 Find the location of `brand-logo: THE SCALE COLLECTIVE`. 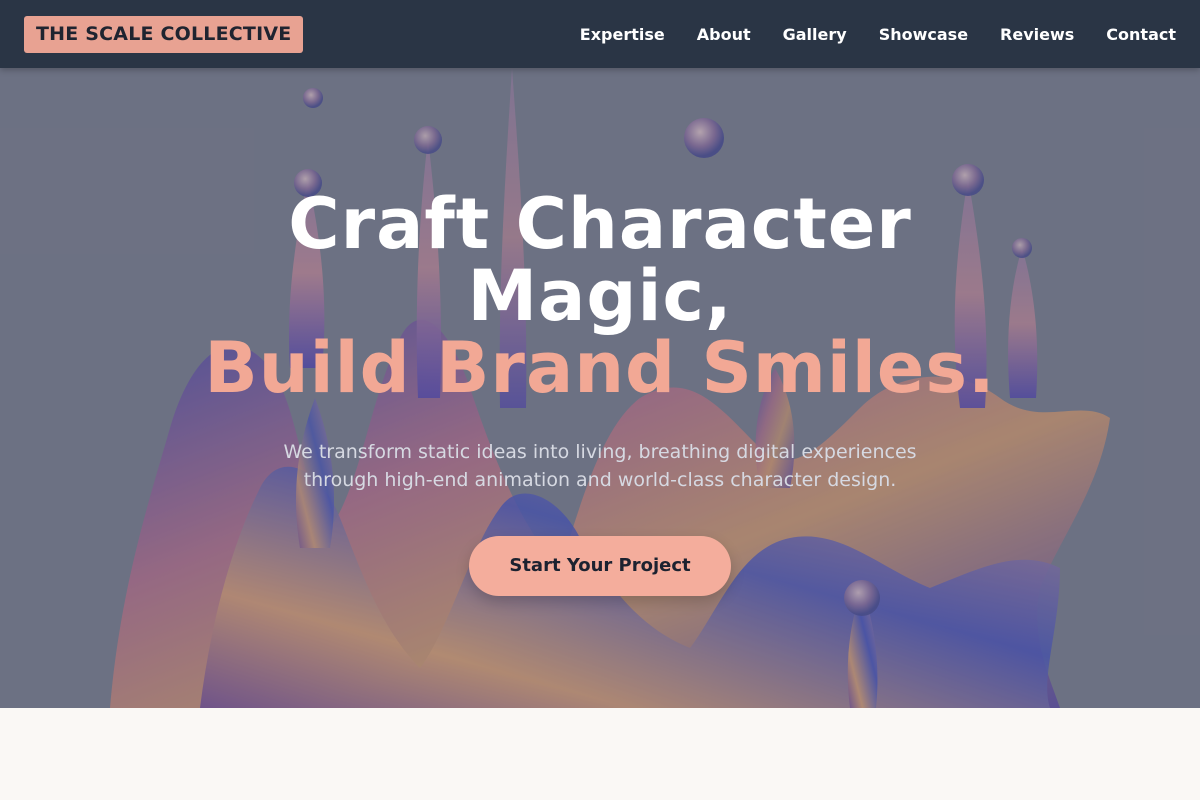

brand-logo: THE SCALE COLLECTIVE is located at coordinates (164, 34).